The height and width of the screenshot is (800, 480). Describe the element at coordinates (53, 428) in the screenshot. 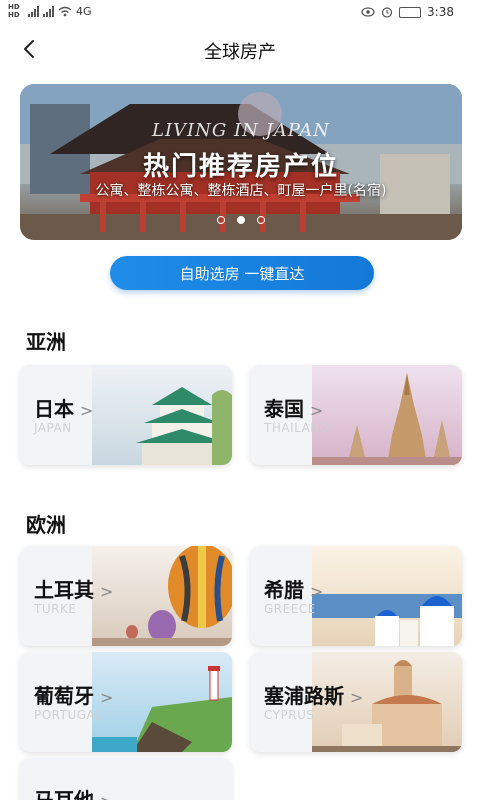

I see `card-english-name: JAPAN` at that location.